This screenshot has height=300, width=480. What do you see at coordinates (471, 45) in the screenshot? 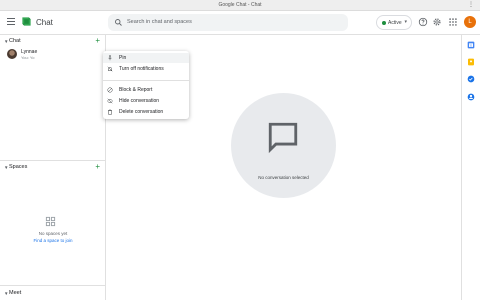
I see `calendar-icon: 31` at bounding box center [471, 45].